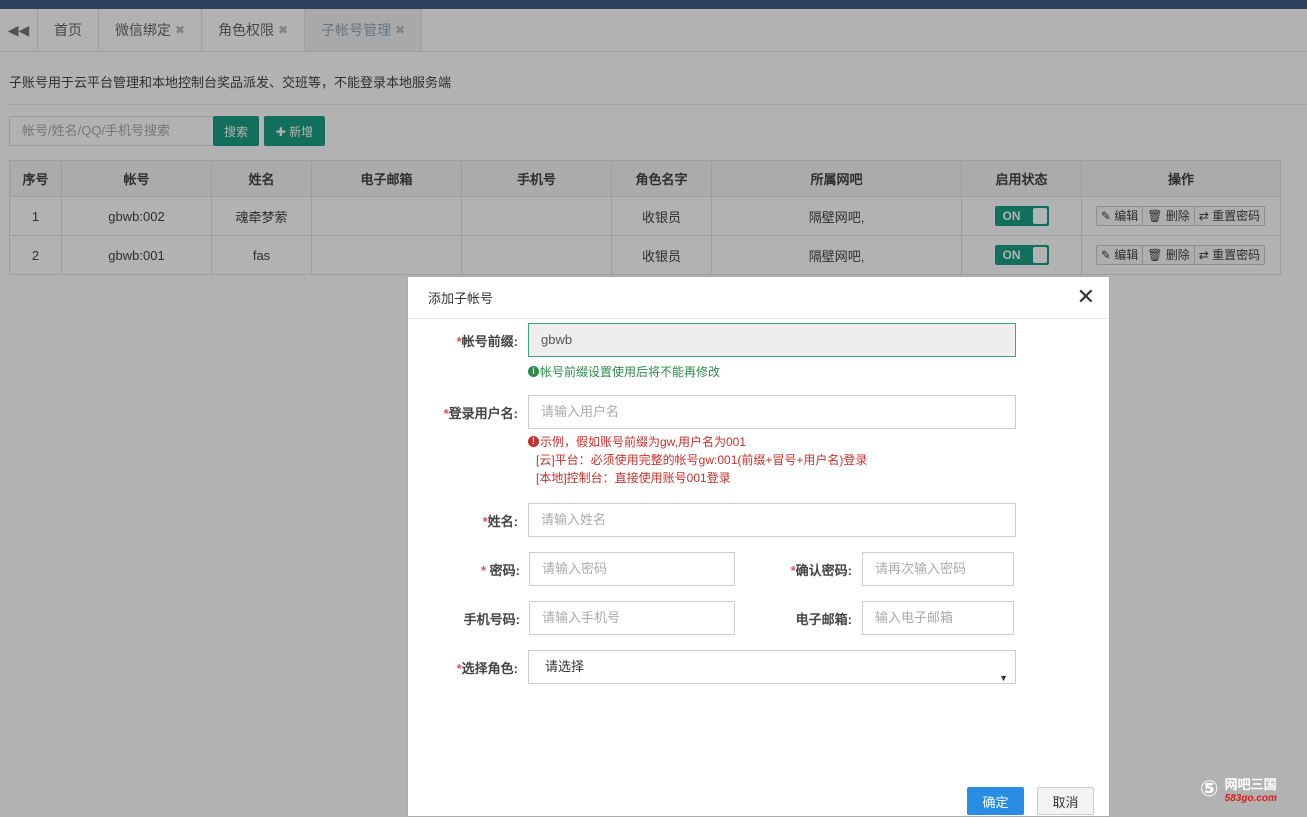  What do you see at coordinates (633, 478) in the screenshot?
I see `hint-line: [本地]控制台：直接使用账号001登录` at bounding box center [633, 478].